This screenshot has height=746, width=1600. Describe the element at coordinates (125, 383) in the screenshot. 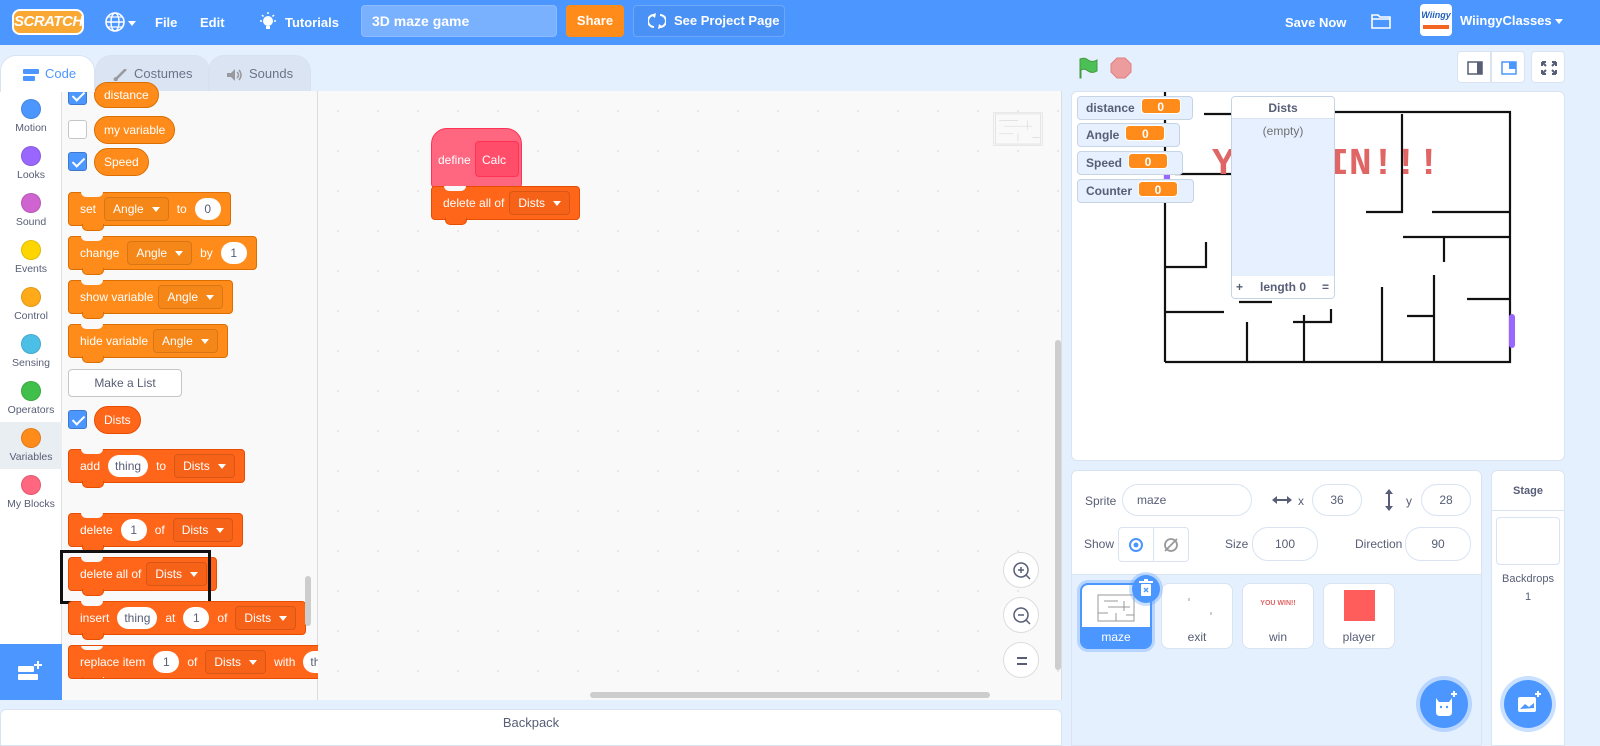

I see `make-a-list-button: Make a List` at that location.